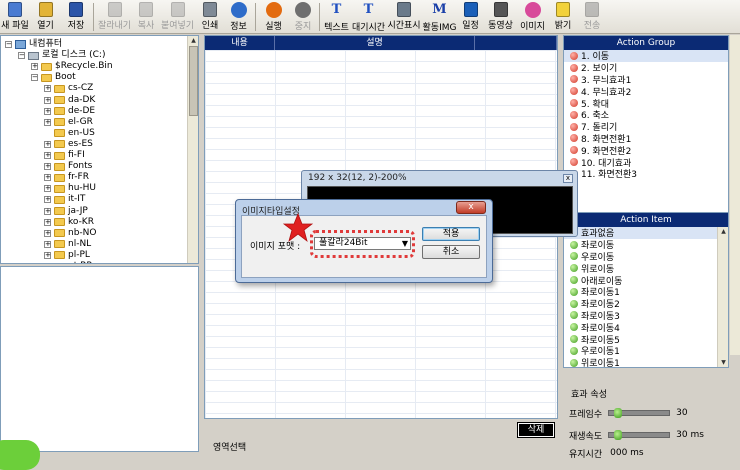  I want to click on toolbar-button-6: 인쇄, so click(210, 17).